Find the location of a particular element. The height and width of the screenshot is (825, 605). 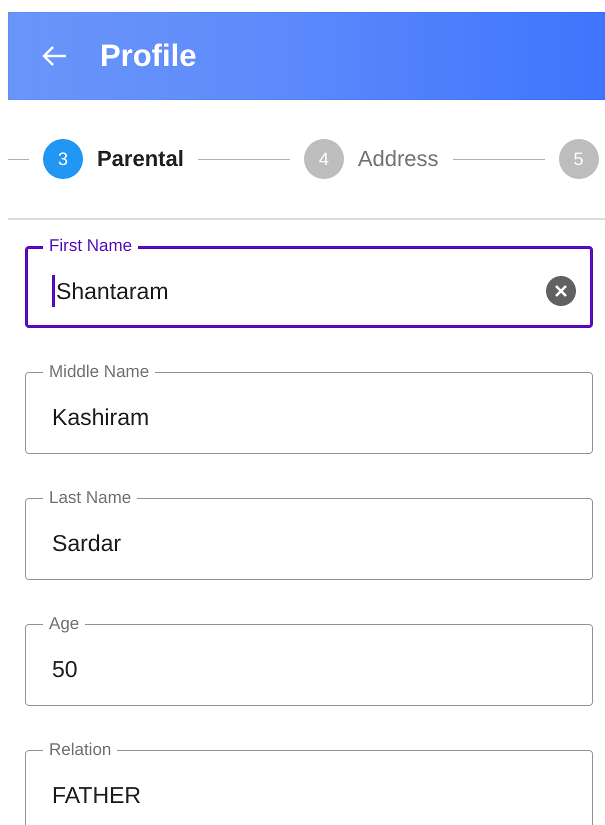

back-arrow-icon is located at coordinates (55, 56).